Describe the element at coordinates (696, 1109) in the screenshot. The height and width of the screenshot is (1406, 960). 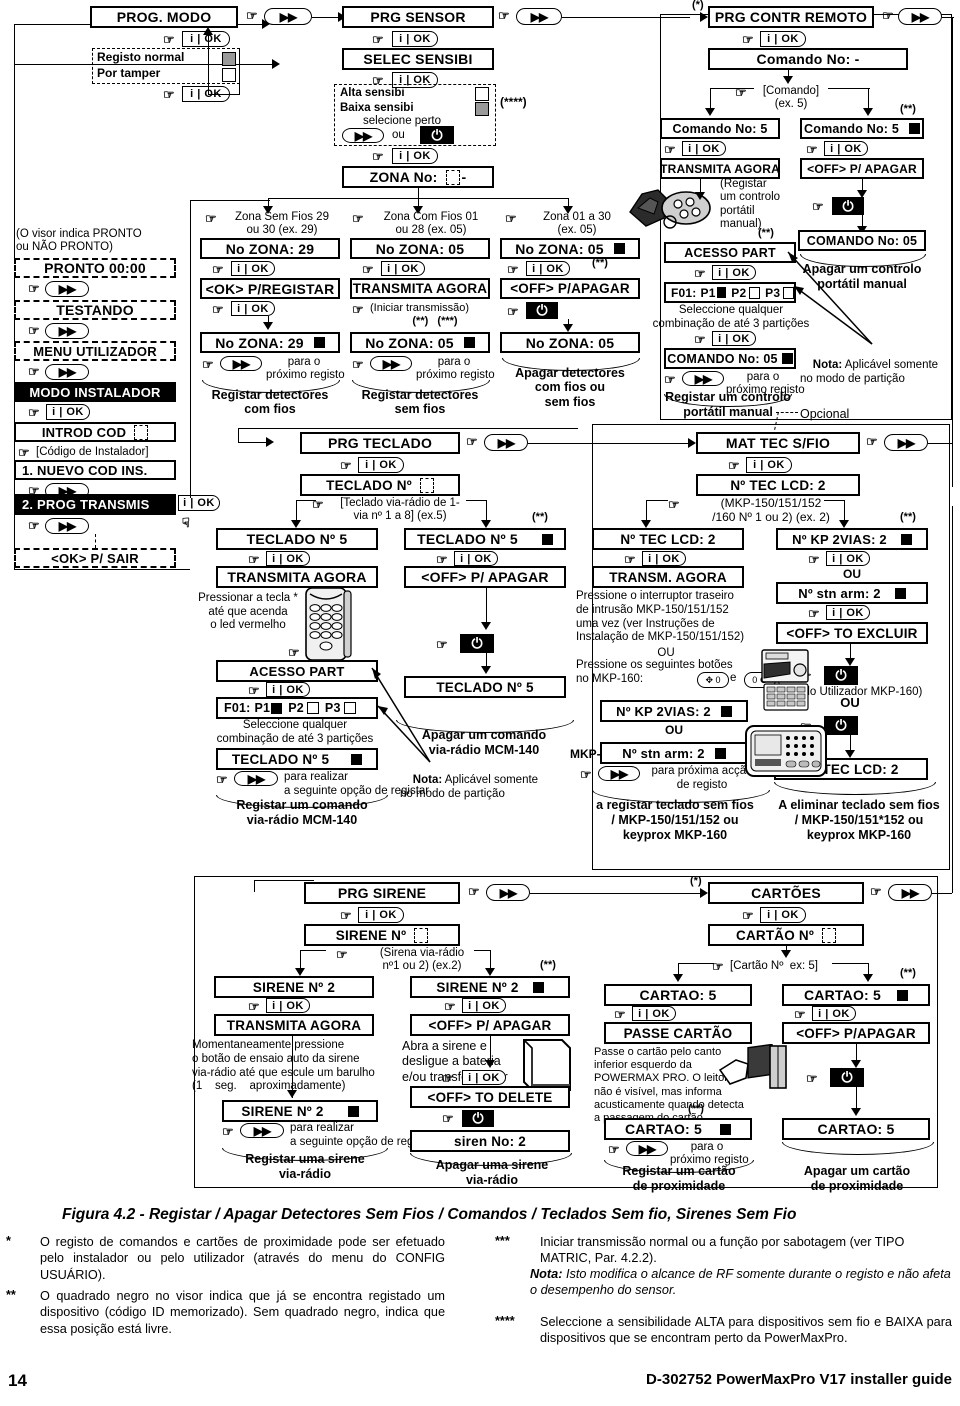
I see `cartao-register-marker: (**)` at that location.